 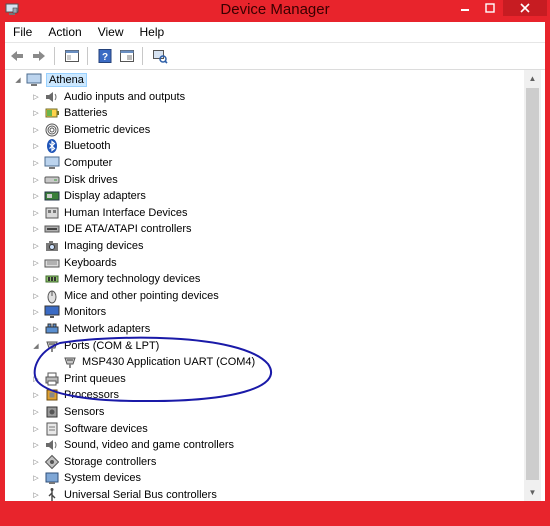 I want to click on tree-item: ▷ Keyboards, so click(x=73, y=263).